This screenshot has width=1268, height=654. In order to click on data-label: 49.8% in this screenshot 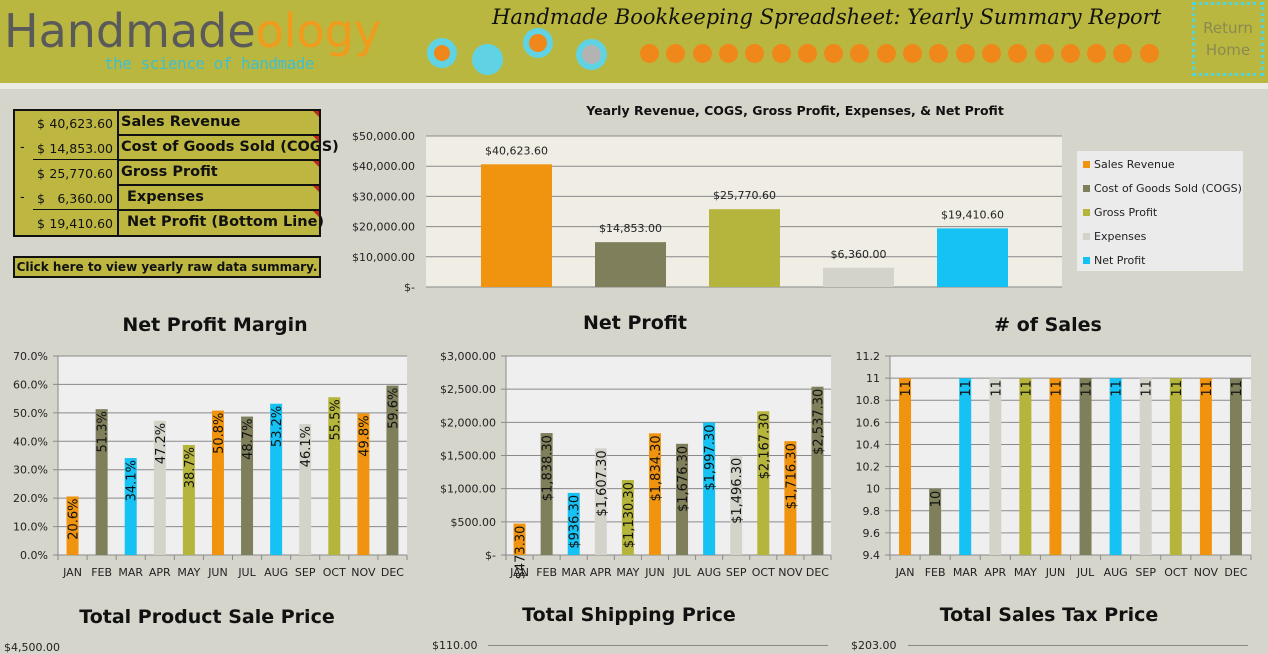, I will do `click(364, 435)`.